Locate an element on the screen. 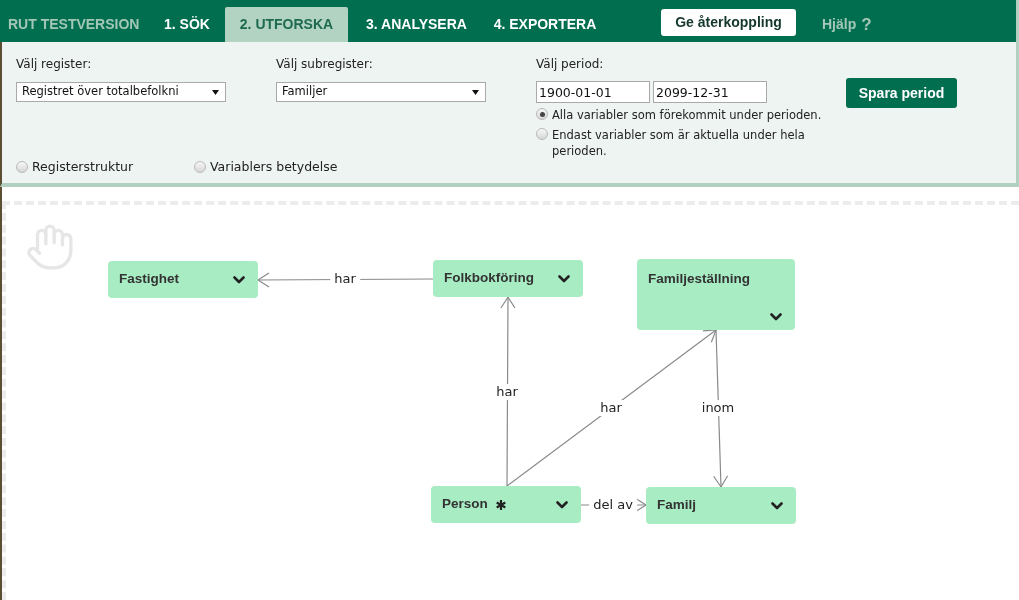 This screenshot has width=1019, height=600. help-link: Hjälp ? is located at coordinates (847, 24).